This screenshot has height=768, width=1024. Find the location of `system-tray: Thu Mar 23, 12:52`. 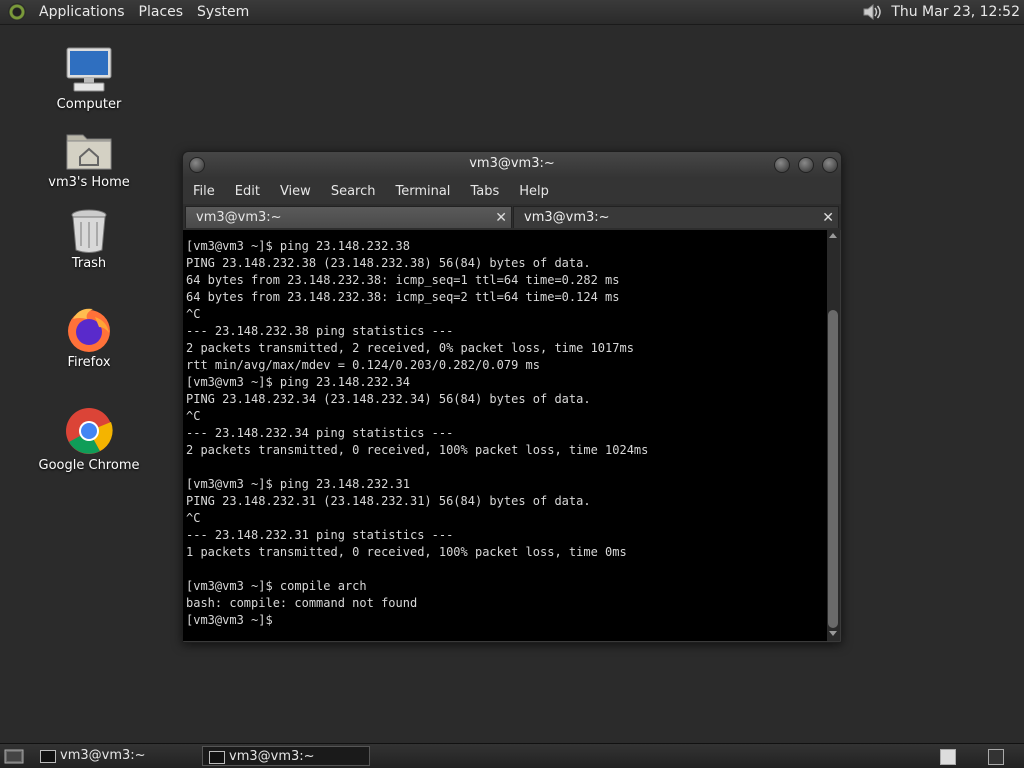

system-tray: Thu Mar 23, 12:52 is located at coordinates (942, 12).